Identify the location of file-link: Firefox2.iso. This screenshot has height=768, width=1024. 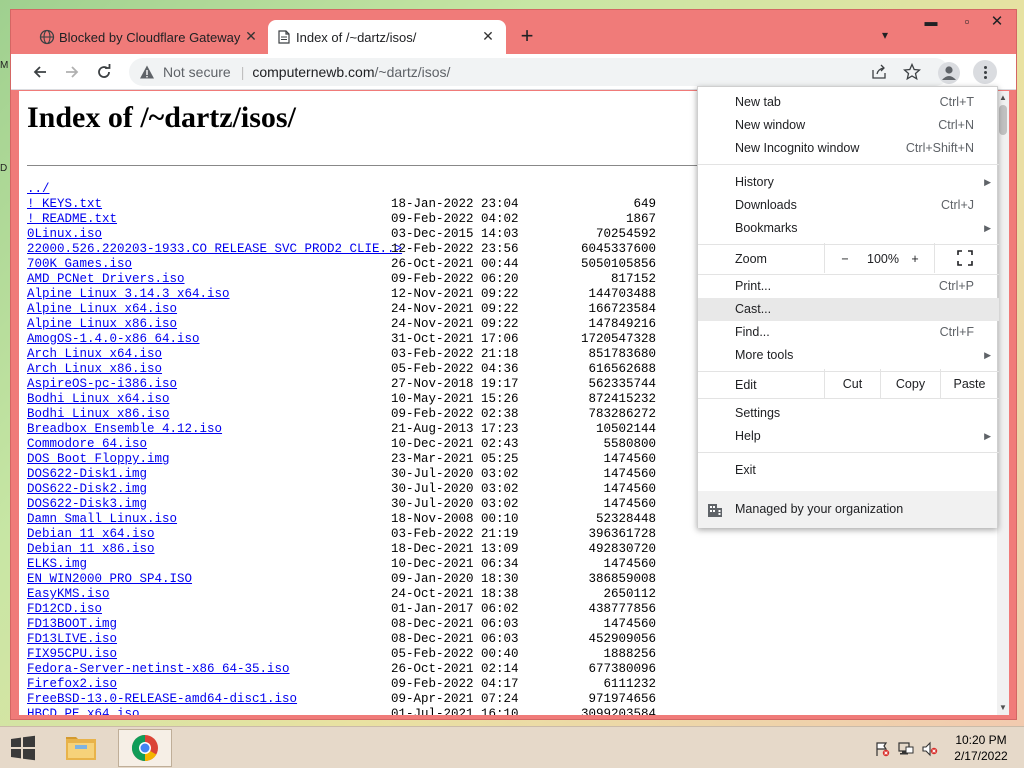
(72, 684).